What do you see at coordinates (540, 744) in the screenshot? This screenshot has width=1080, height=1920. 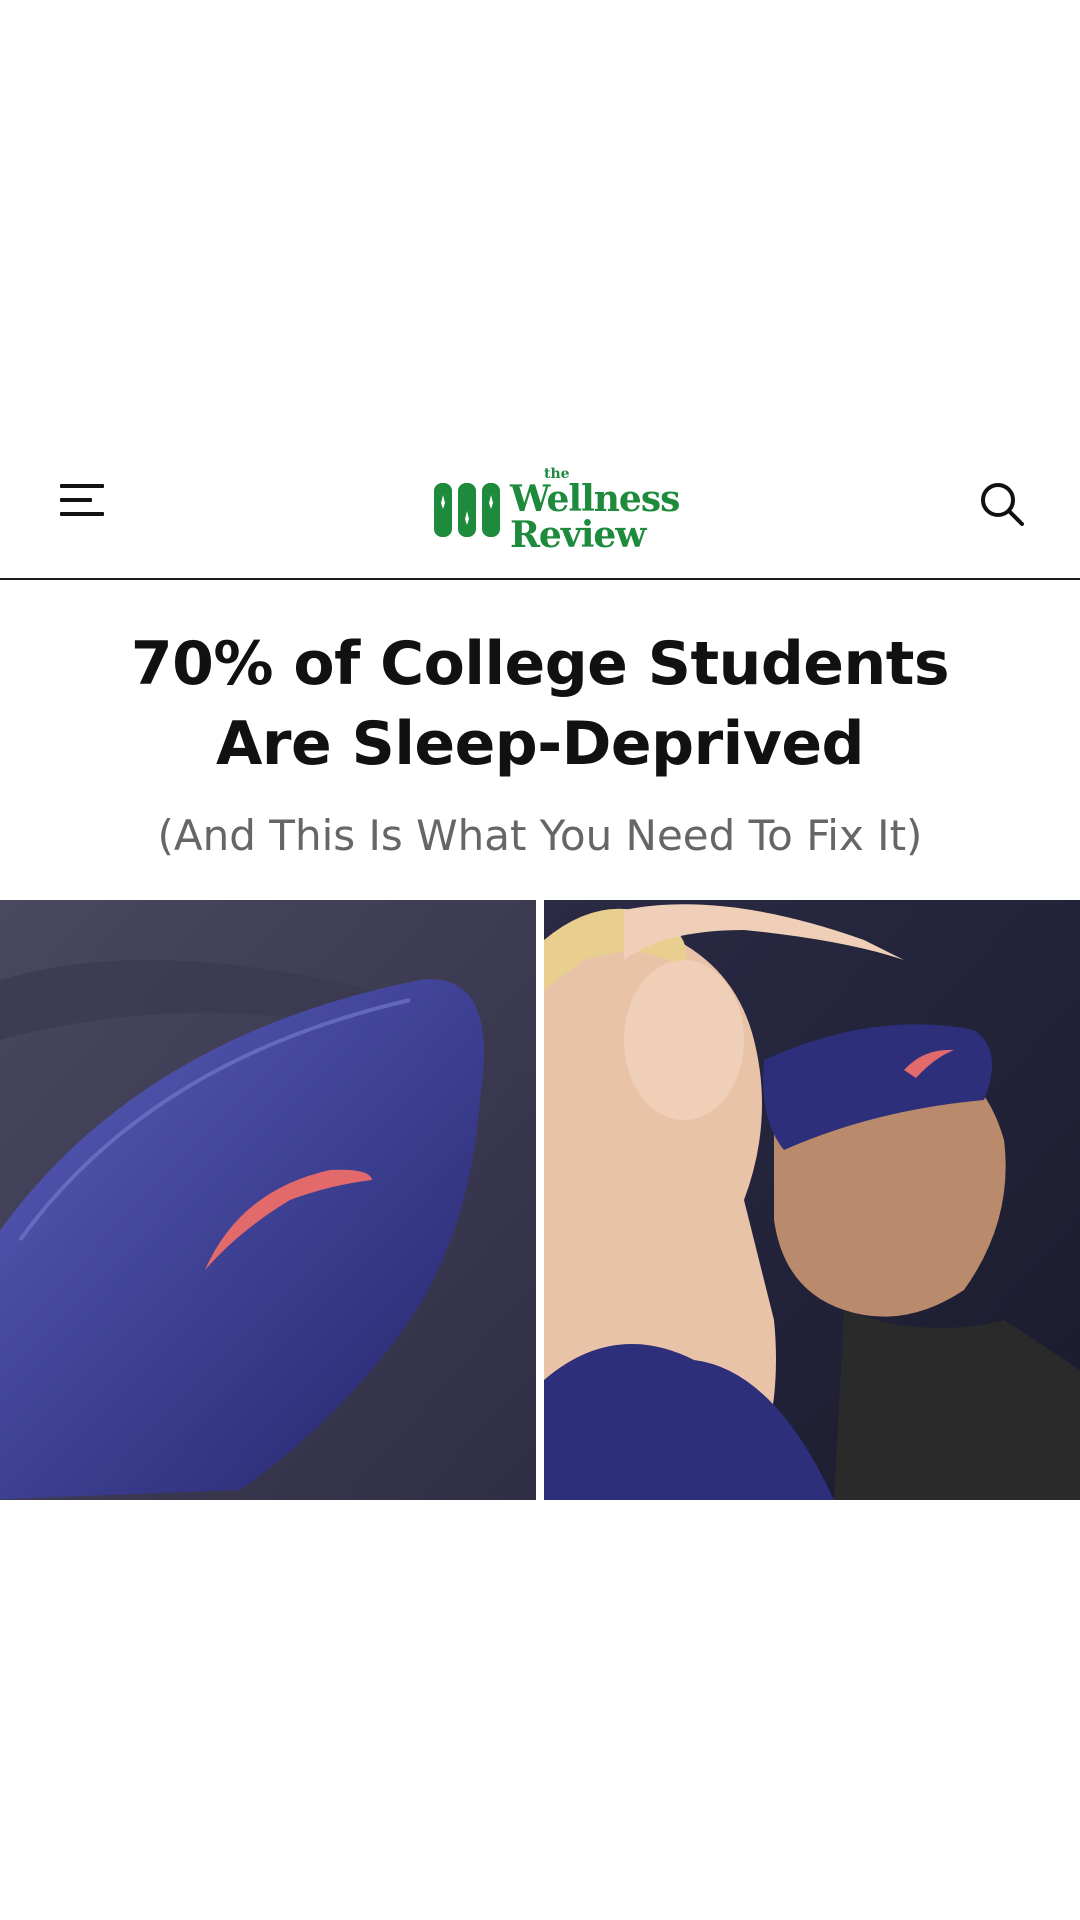 I see `headline-line-2: Are Sleep-Deprived` at bounding box center [540, 744].